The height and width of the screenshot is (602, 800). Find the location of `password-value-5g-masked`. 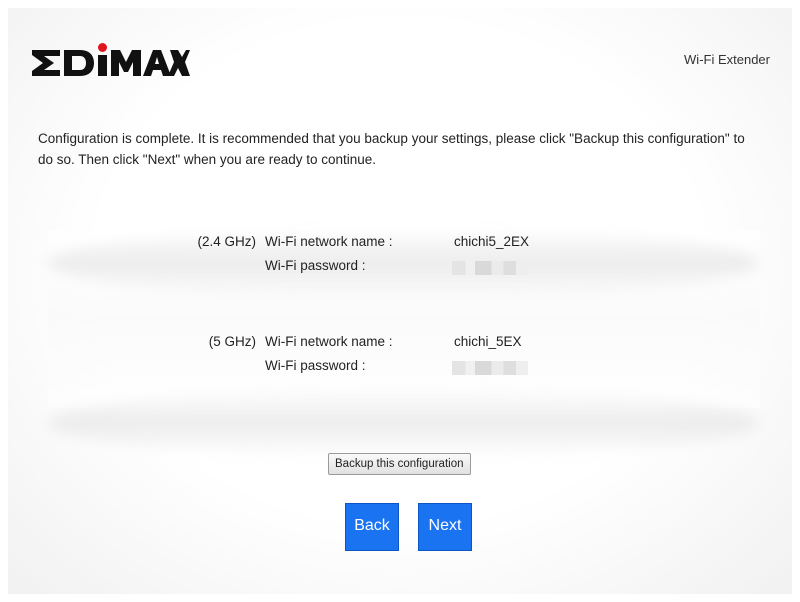

password-value-5g-masked is located at coordinates (490, 368).